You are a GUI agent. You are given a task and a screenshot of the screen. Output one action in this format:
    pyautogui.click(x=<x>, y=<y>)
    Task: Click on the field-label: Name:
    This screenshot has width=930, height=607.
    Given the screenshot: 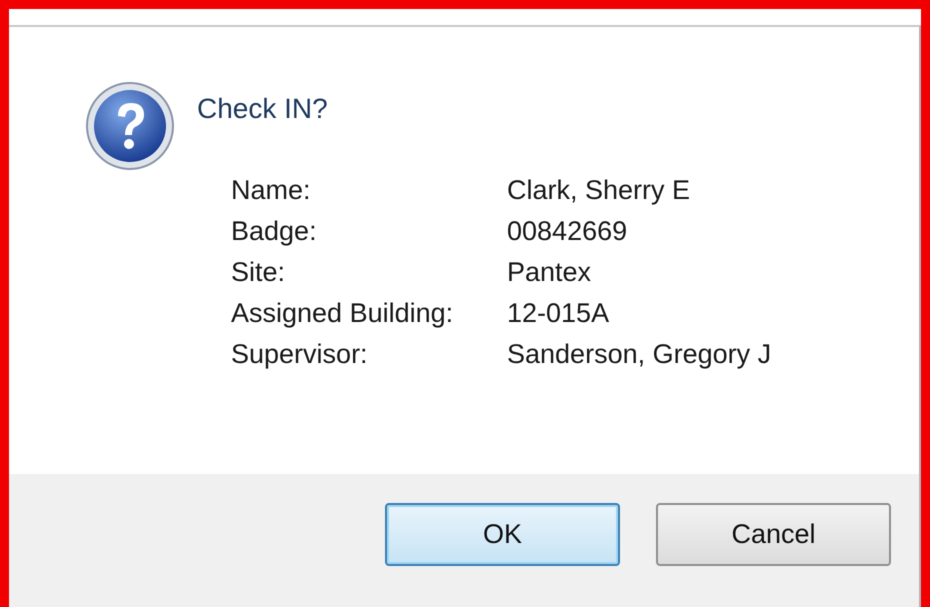 What is the action you would take?
    pyautogui.click(x=271, y=190)
    